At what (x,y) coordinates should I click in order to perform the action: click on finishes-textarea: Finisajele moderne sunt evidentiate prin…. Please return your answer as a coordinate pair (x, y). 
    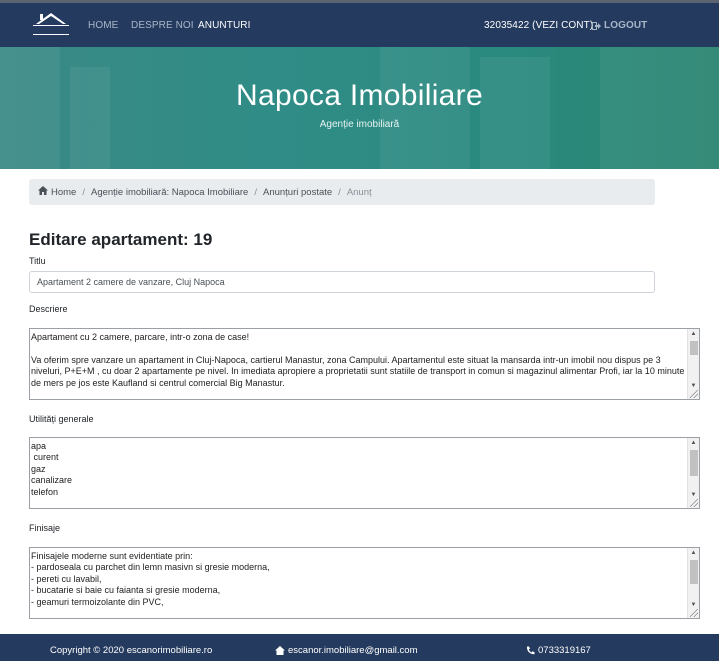
    Looking at the image, I should click on (364, 583).